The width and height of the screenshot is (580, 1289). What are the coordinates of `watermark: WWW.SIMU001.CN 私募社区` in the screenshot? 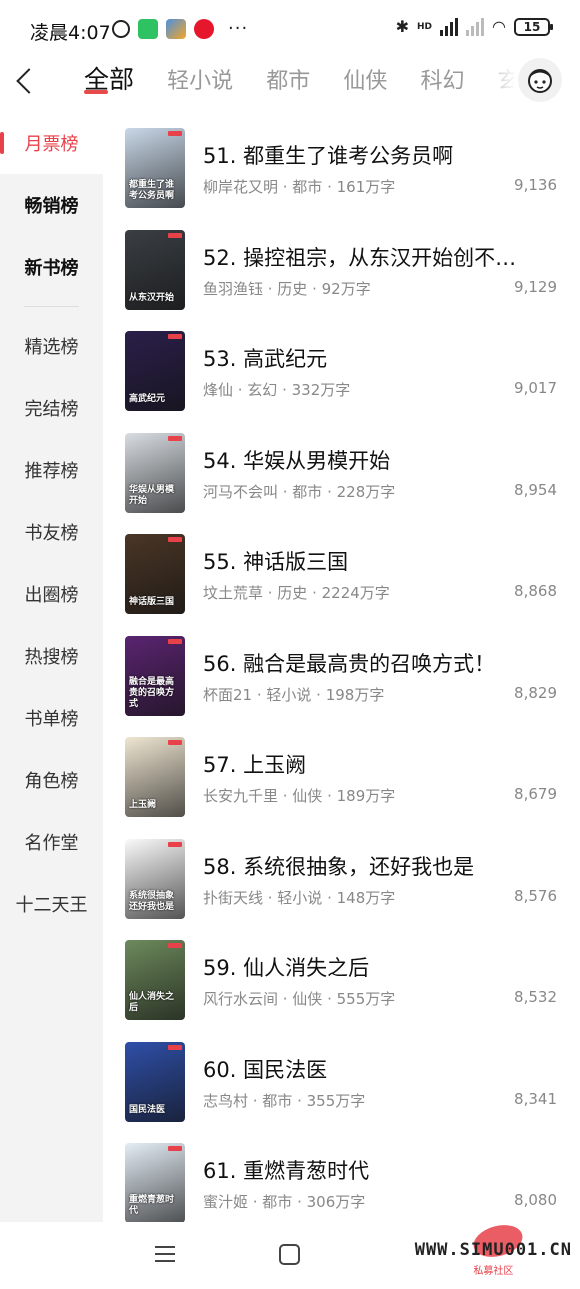 It's located at (493, 1248).